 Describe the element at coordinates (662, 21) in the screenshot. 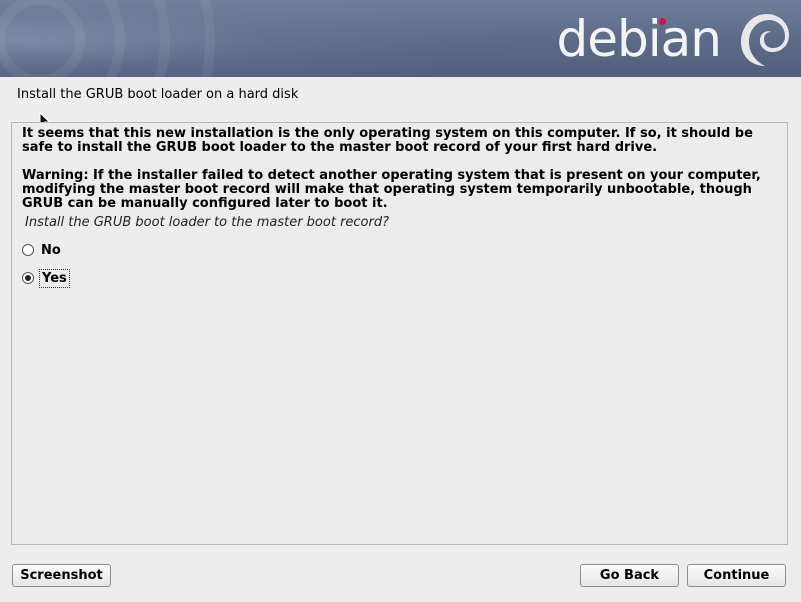

I see `debian-logo-dot` at that location.